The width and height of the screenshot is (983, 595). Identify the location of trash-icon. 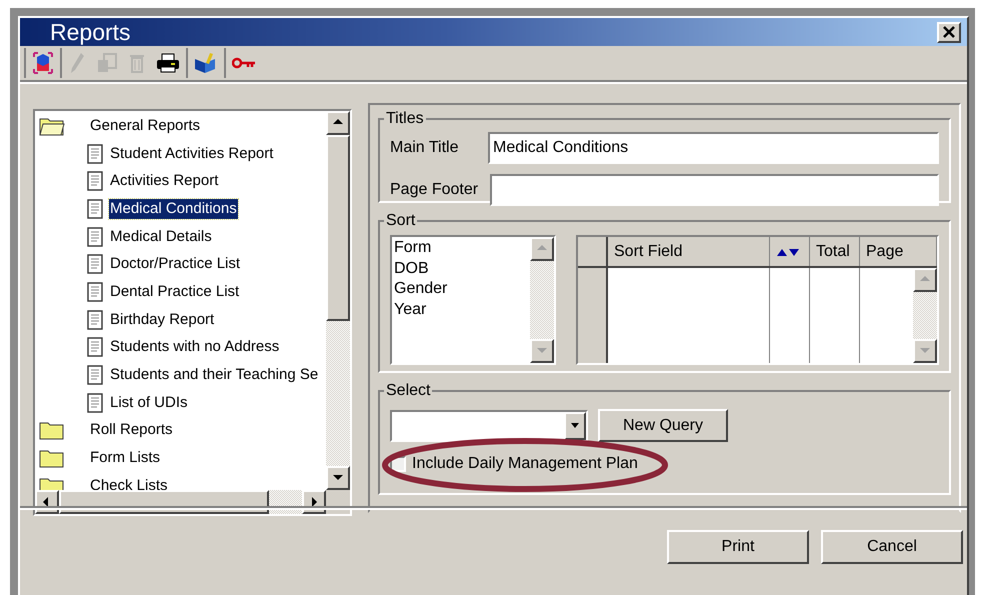
(137, 63).